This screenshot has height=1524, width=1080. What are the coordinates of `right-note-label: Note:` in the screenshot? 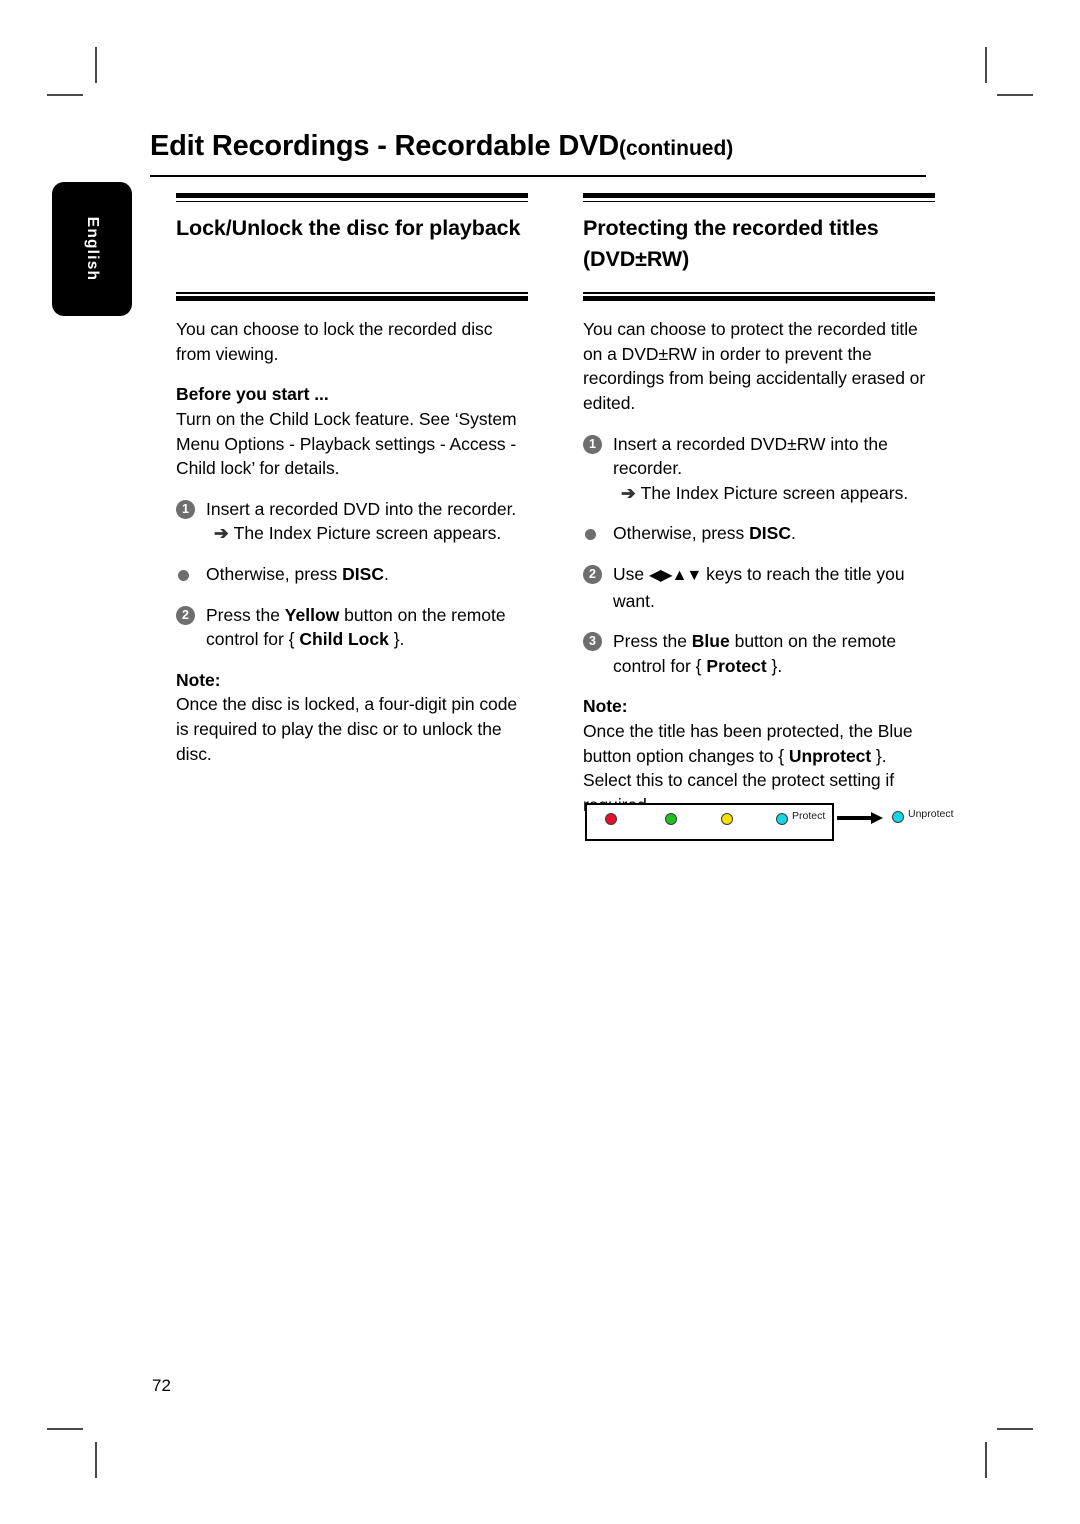 It's located at (605, 706).